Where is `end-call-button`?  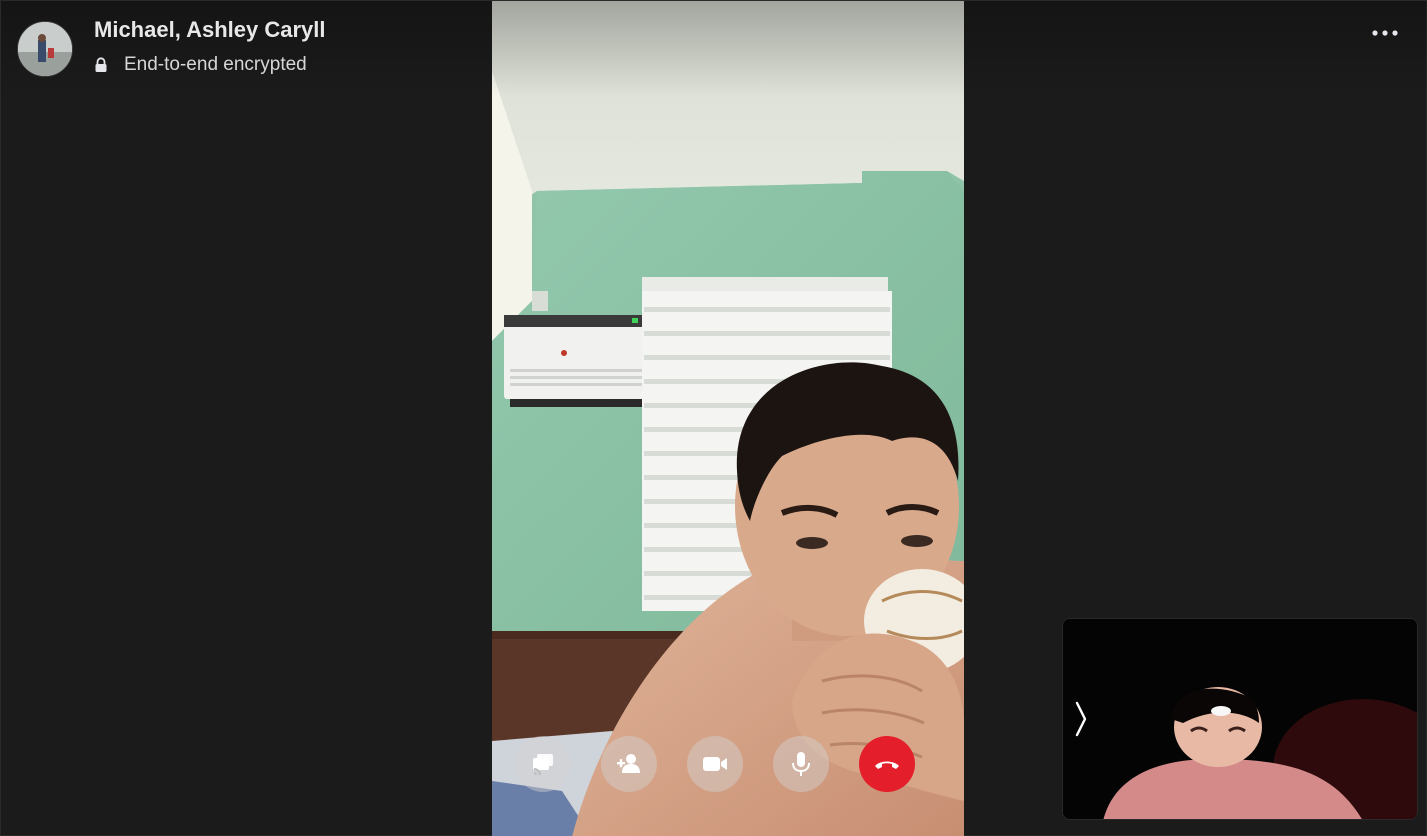
end-call-button is located at coordinates (887, 764).